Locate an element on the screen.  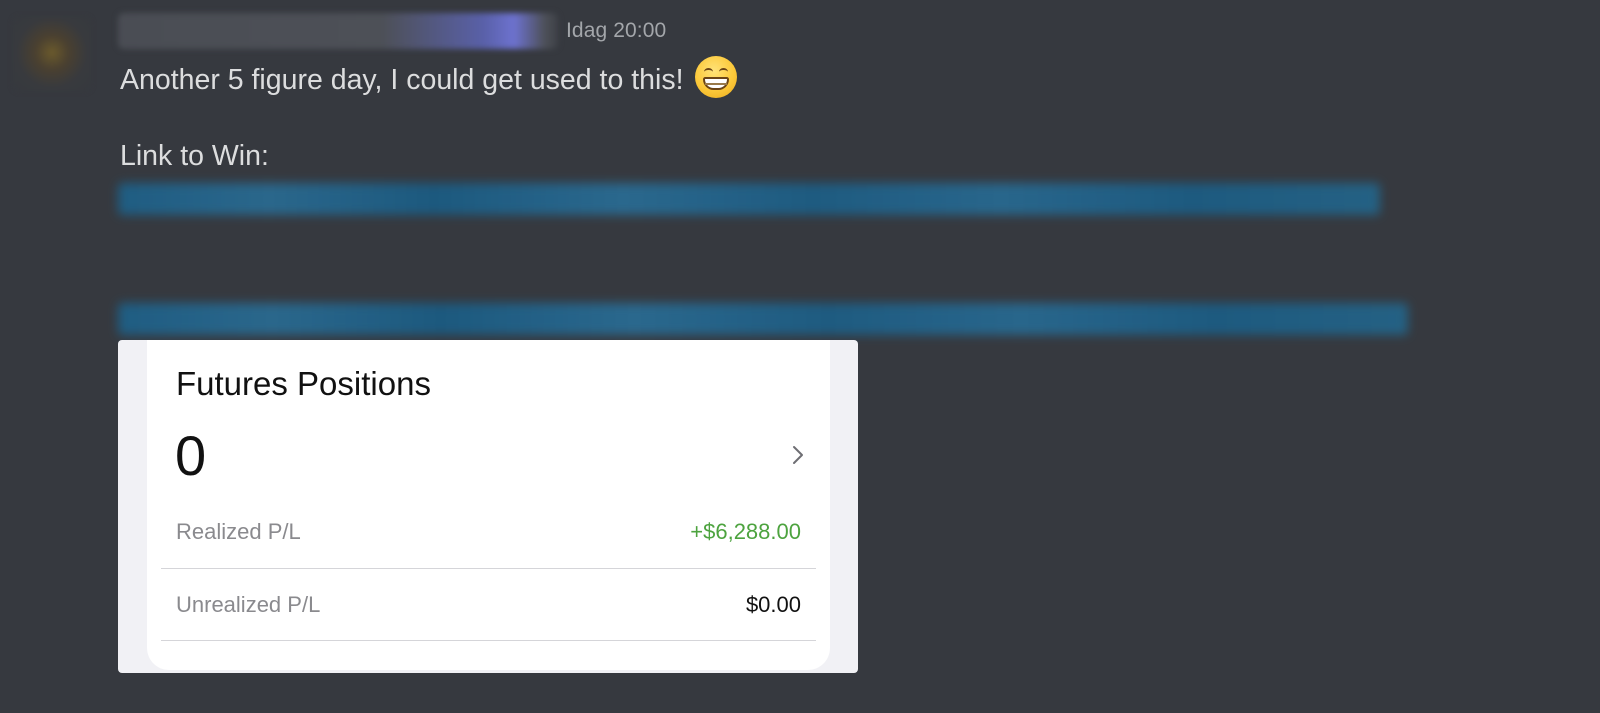
chevron-right-icon is located at coordinates (798, 455).